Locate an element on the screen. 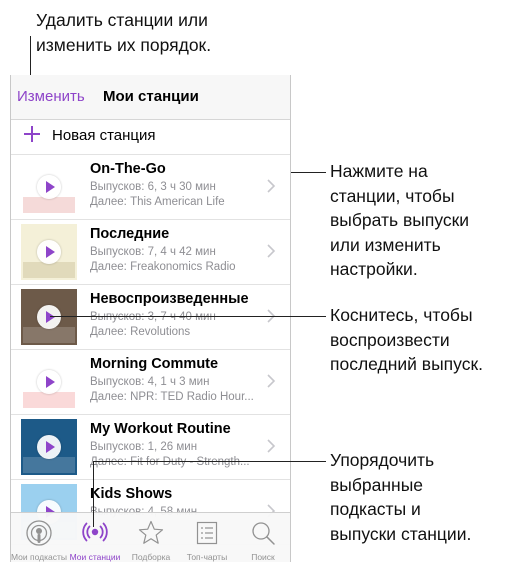 Image resolution: width=507 pixels, height=562 pixels. callout-line: настройки. is located at coordinates (374, 269).